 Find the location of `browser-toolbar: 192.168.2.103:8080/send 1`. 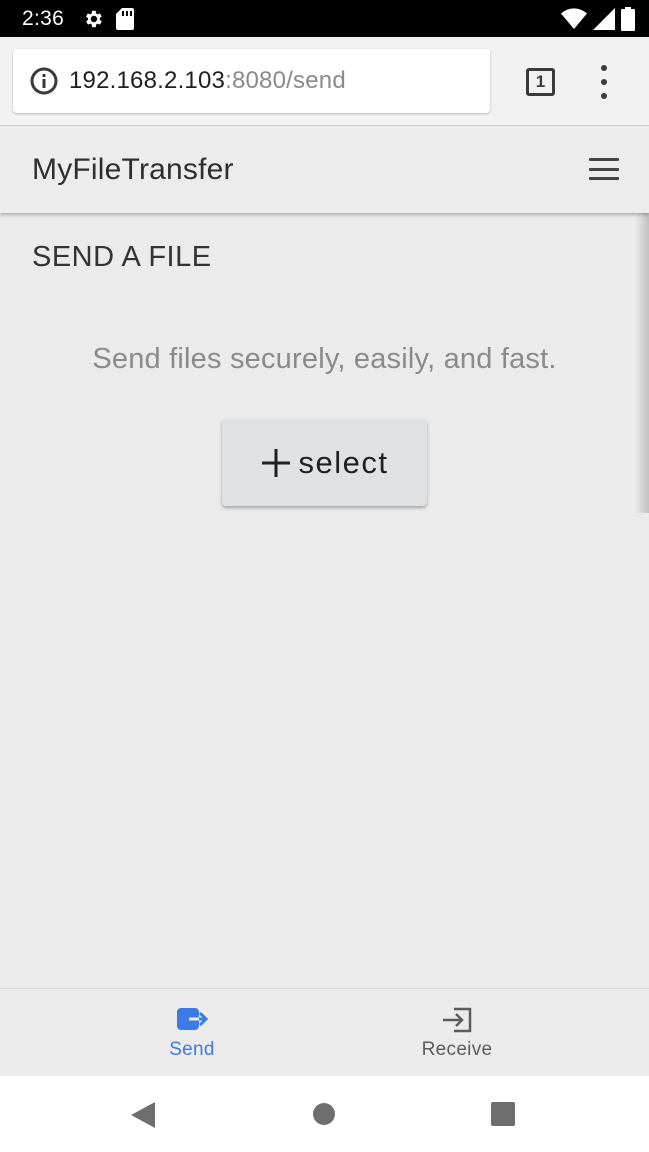

browser-toolbar: 192.168.2.103:8080/send 1 is located at coordinates (324, 81).